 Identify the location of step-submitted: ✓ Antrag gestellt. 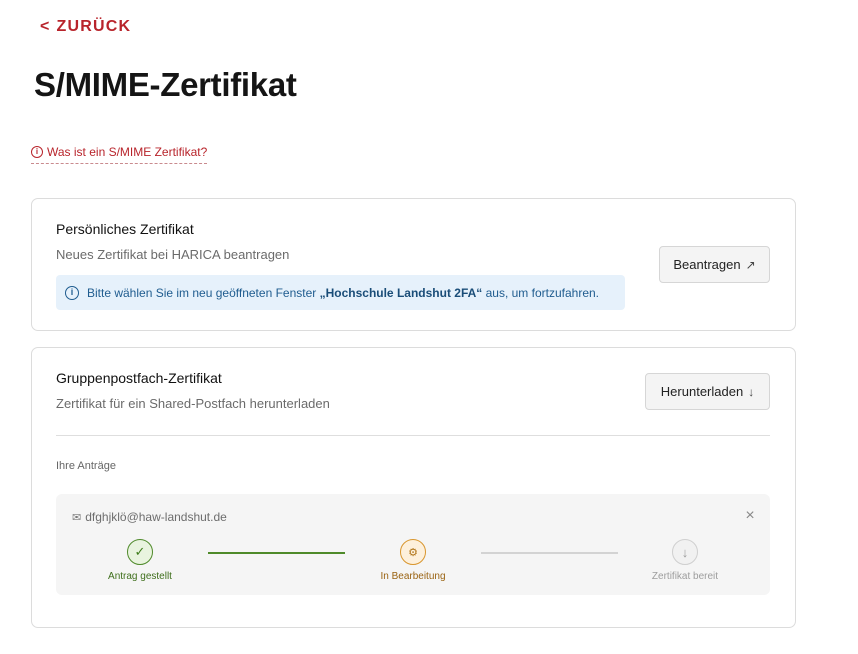
(140, 560).